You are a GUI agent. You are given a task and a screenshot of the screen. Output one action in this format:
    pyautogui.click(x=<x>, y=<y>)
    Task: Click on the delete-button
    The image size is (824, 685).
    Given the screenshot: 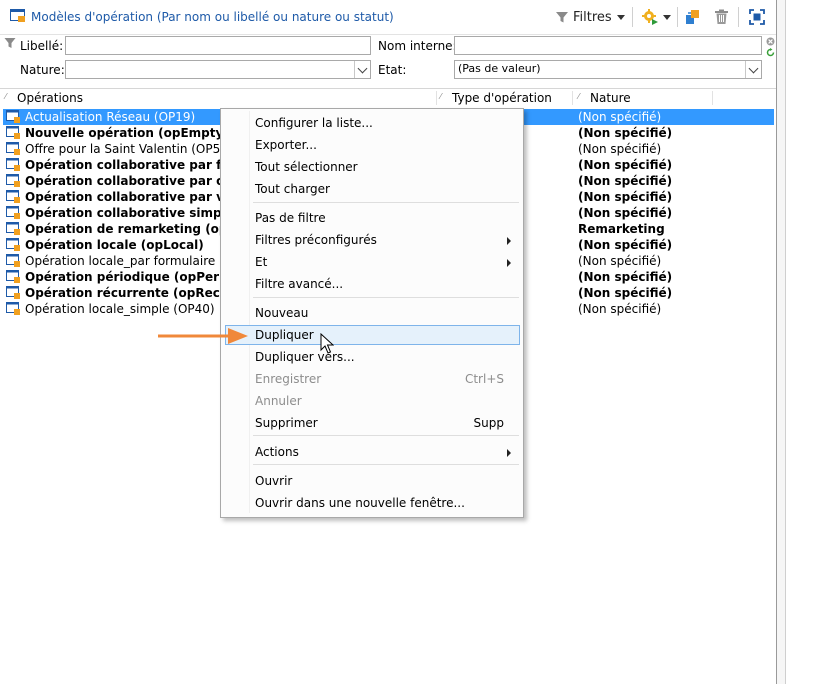 What is the action you would take?
    pyautogui.click(x=721, y=17)
    